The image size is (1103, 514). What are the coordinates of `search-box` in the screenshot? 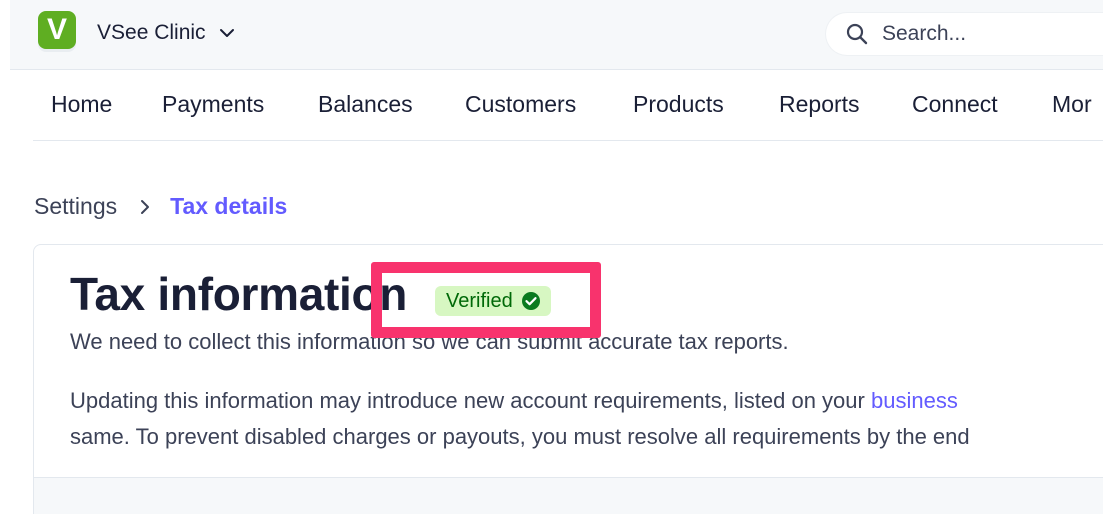 It's located at (964, 34).